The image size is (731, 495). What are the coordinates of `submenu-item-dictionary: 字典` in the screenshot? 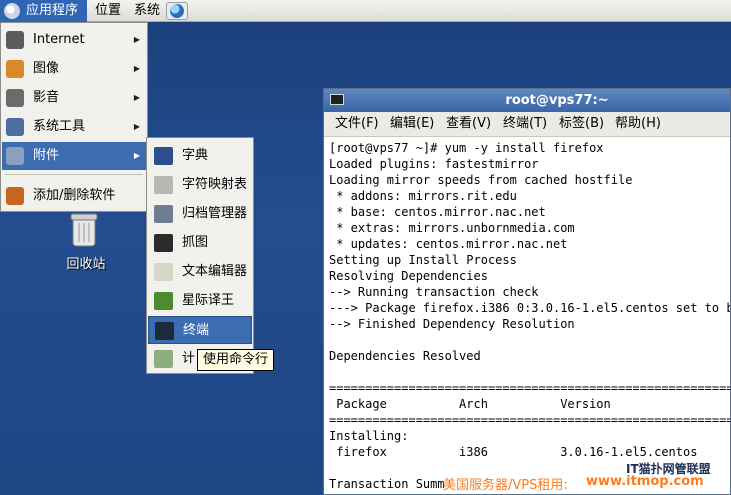 It's located at (200, 156).